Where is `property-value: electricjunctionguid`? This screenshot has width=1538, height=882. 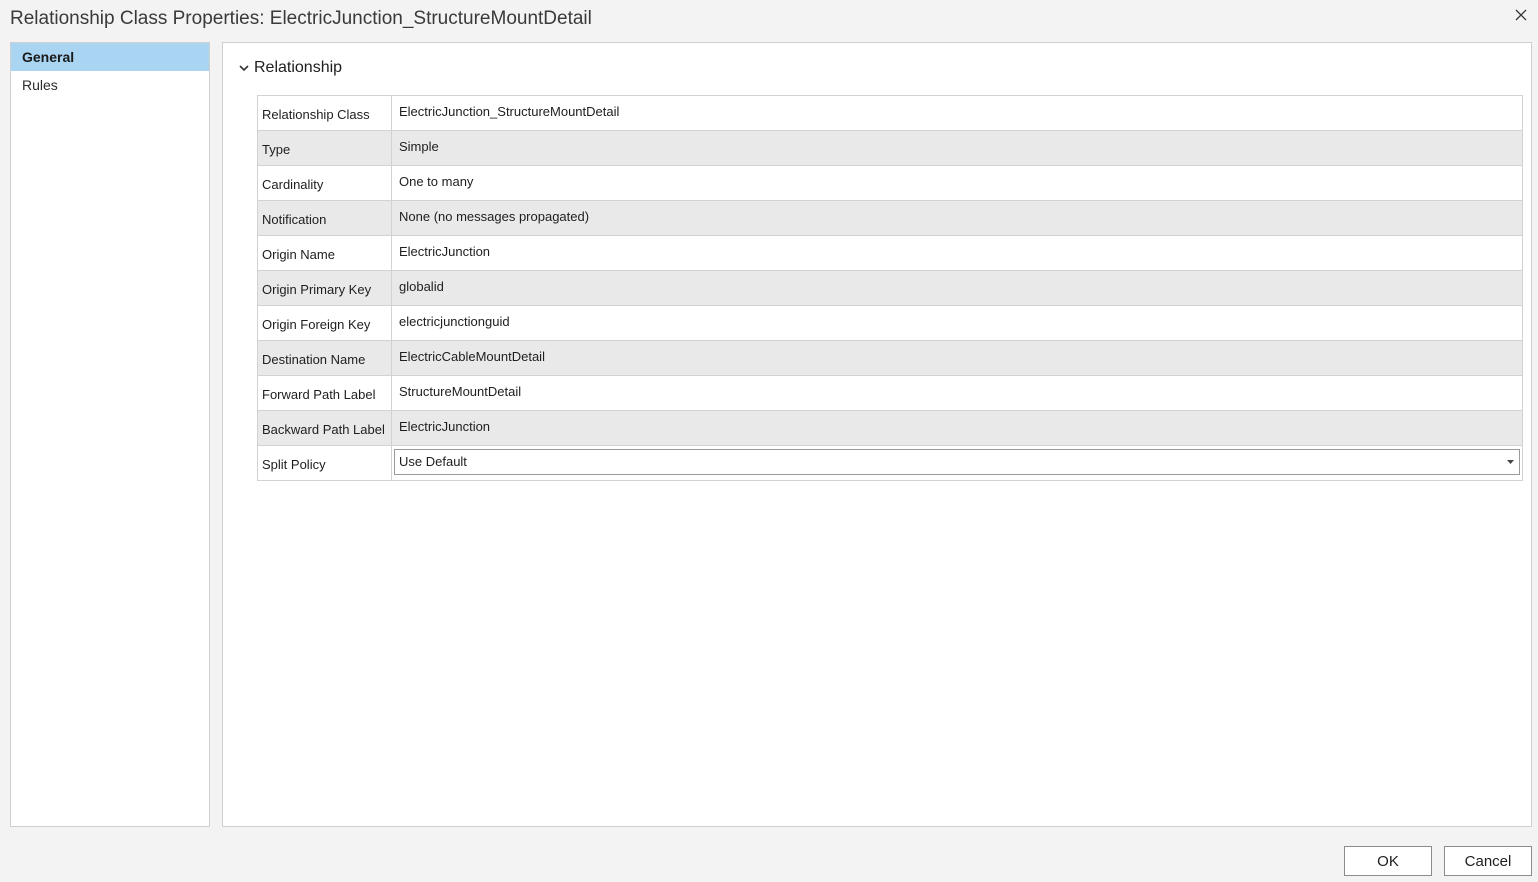
property-value: electricjunctionguid is located at coordinates (957, 323).